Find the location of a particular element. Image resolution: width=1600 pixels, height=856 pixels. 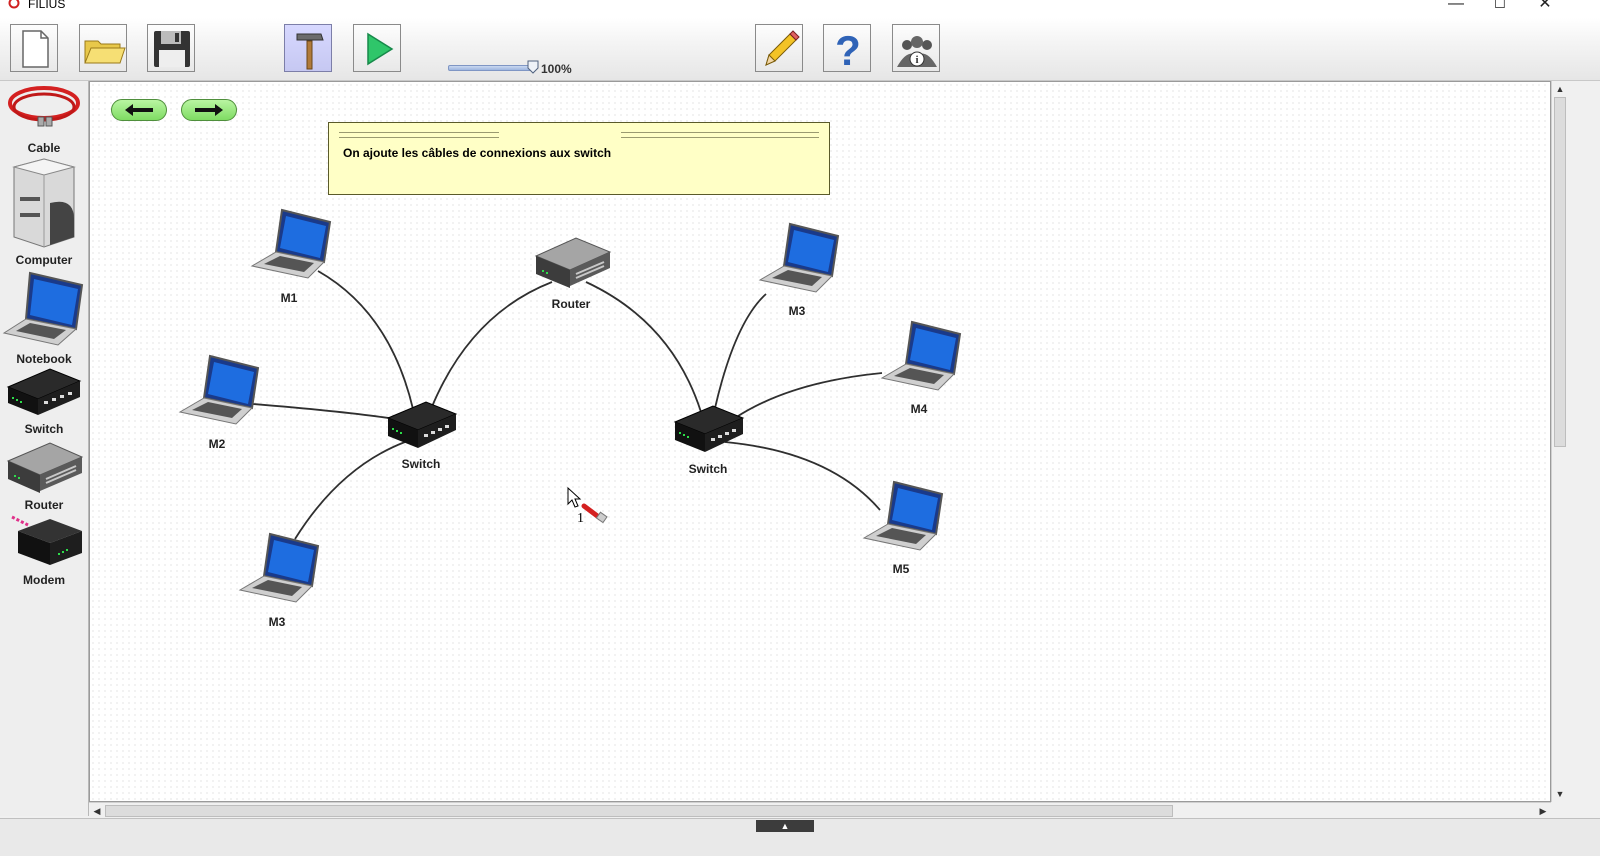

cable-m2-switch is located at coordinates (324, 411).